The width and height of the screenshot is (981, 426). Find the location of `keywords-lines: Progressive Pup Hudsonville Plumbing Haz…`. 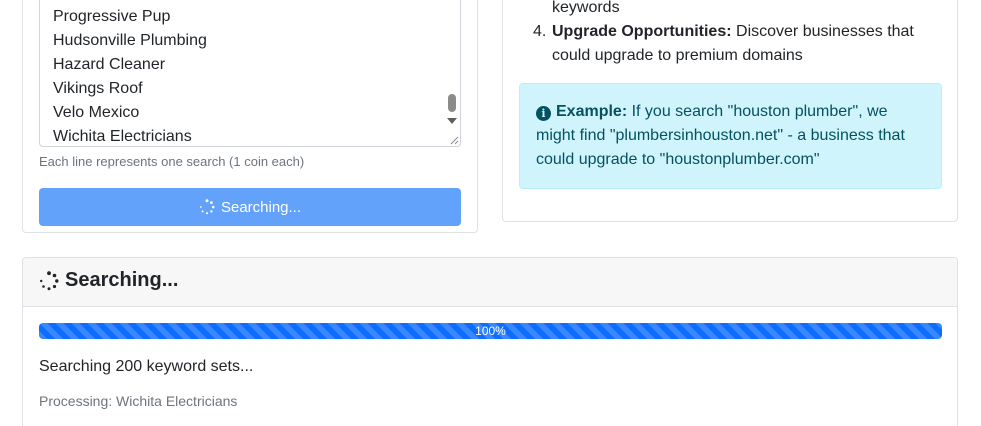

keywords-lines: Progressive Pup Hudsonville Plumbing Haz… is located at coordinates (130, 75).